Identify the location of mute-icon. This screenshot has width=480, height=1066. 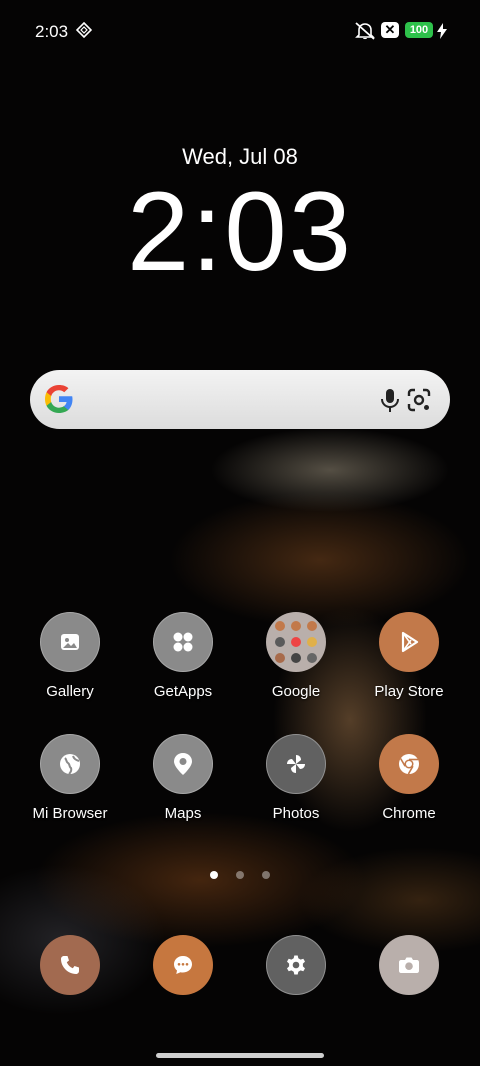
(365, 31).